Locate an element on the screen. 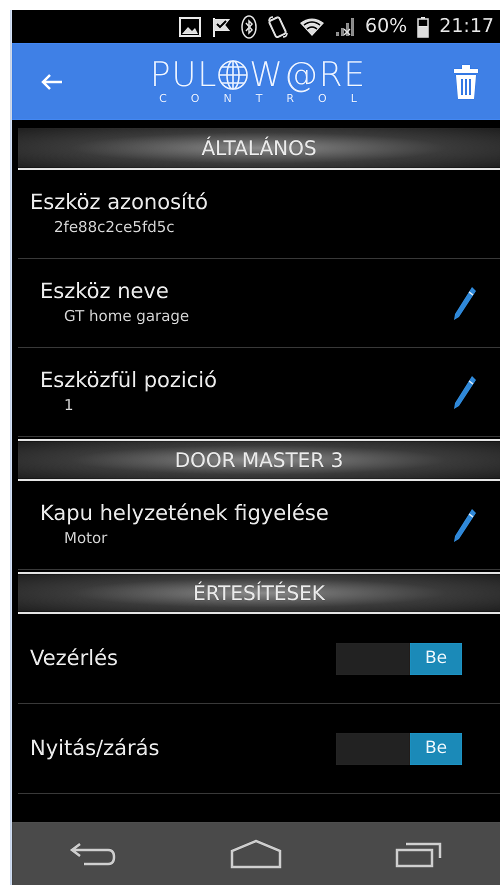  home-nav-icon is located at coordinates (255, 853).